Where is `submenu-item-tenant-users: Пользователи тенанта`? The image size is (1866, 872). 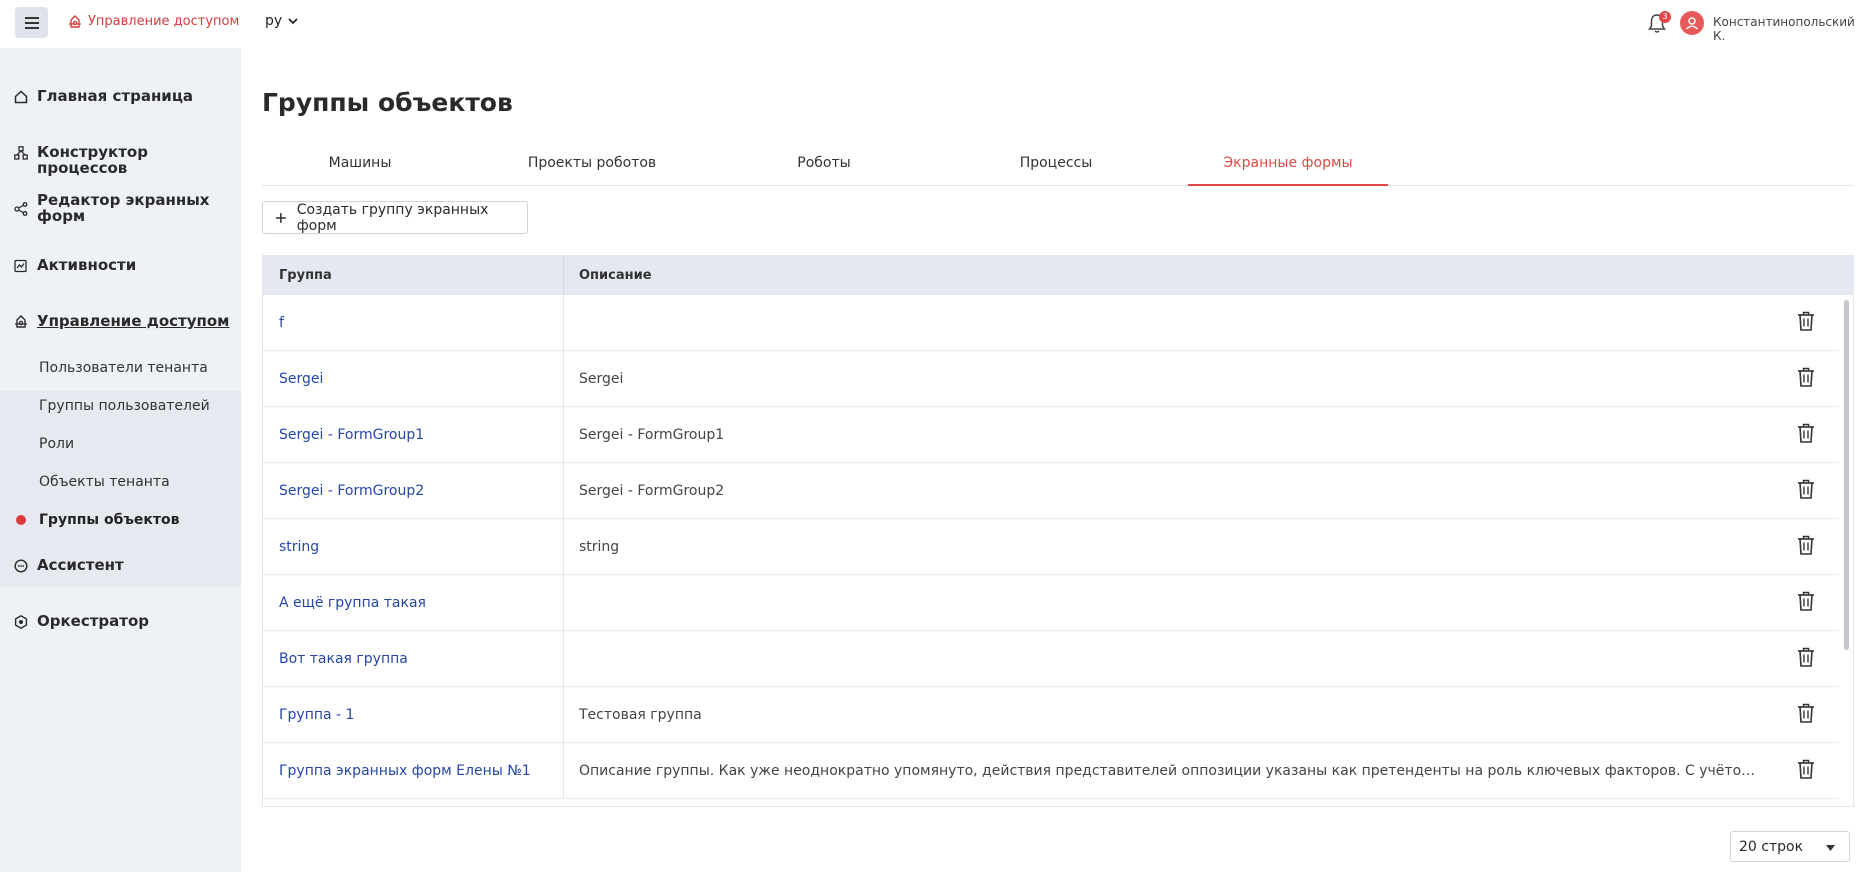 submenu-item-tenant-users: Пользователи тенанта is located at coordinates (123, 368).